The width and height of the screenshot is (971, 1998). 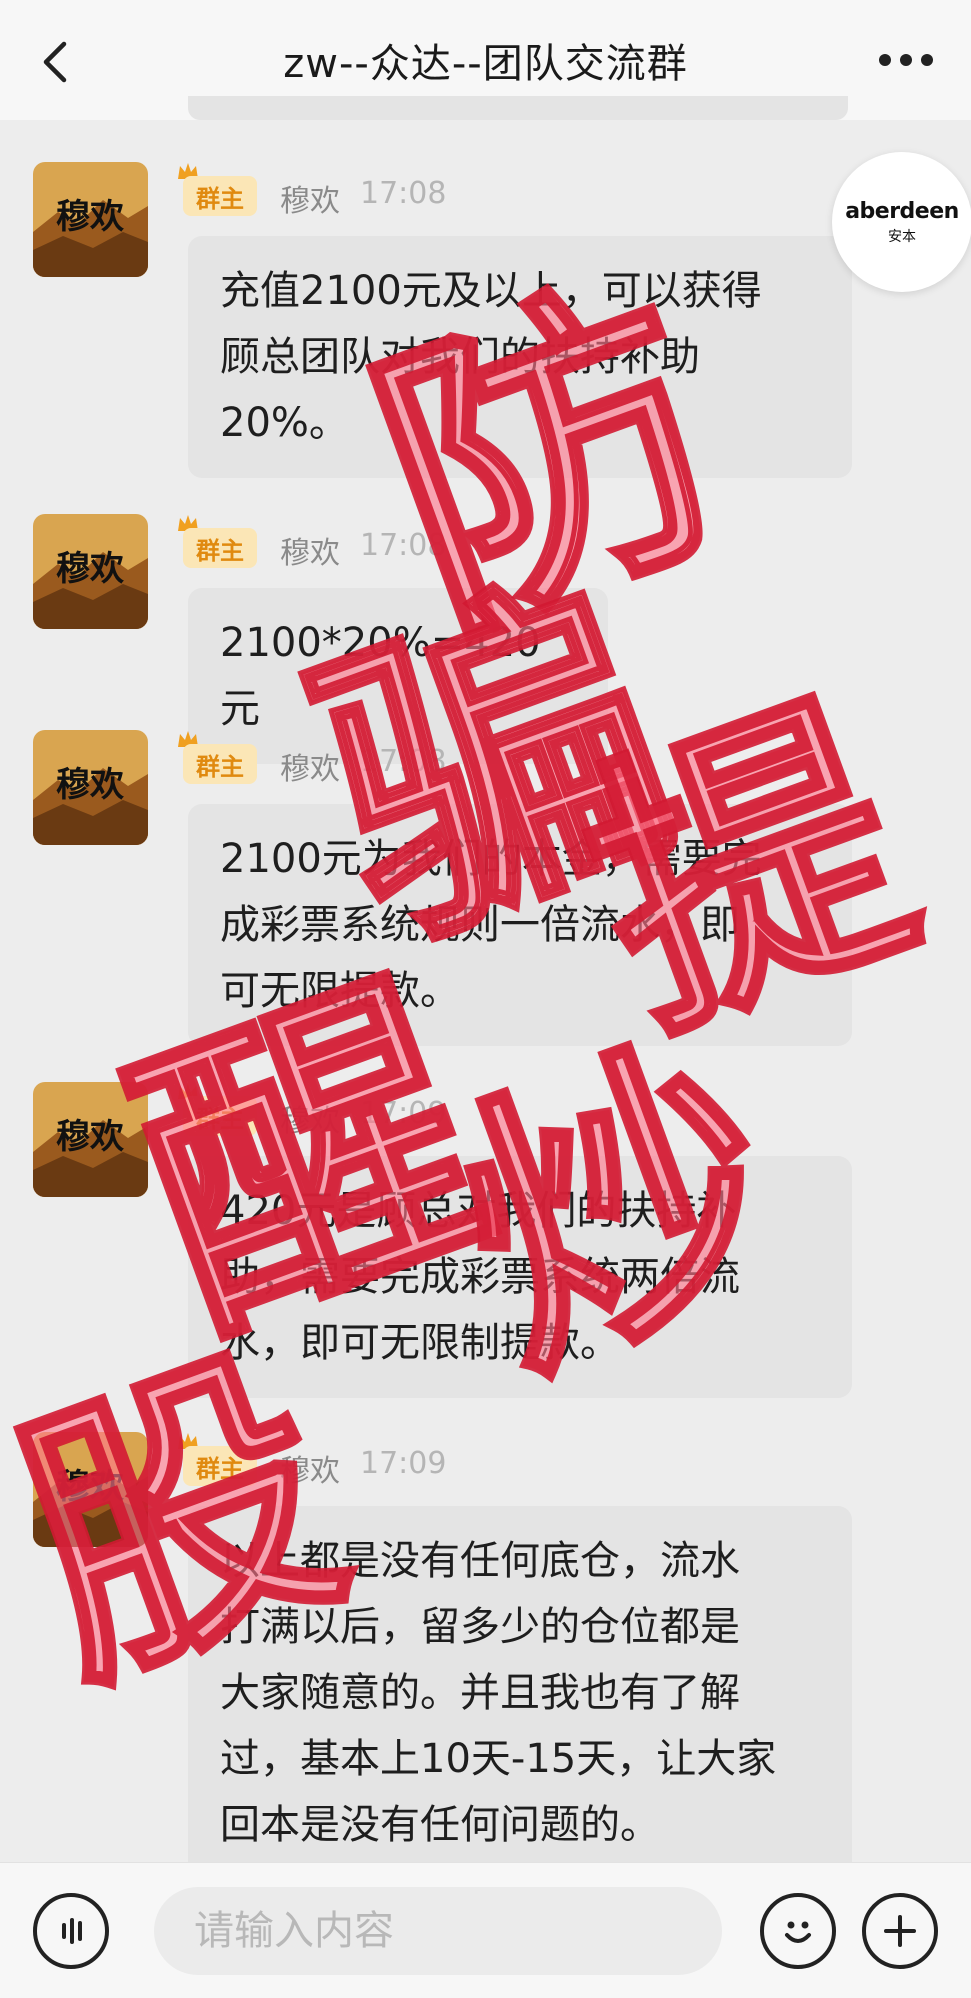 I want to click on message-bubble: 2100元为我们的本金，需要完 成彩票系统规则一倍流水，即 可无限提款。, so click(x=520, y=925).